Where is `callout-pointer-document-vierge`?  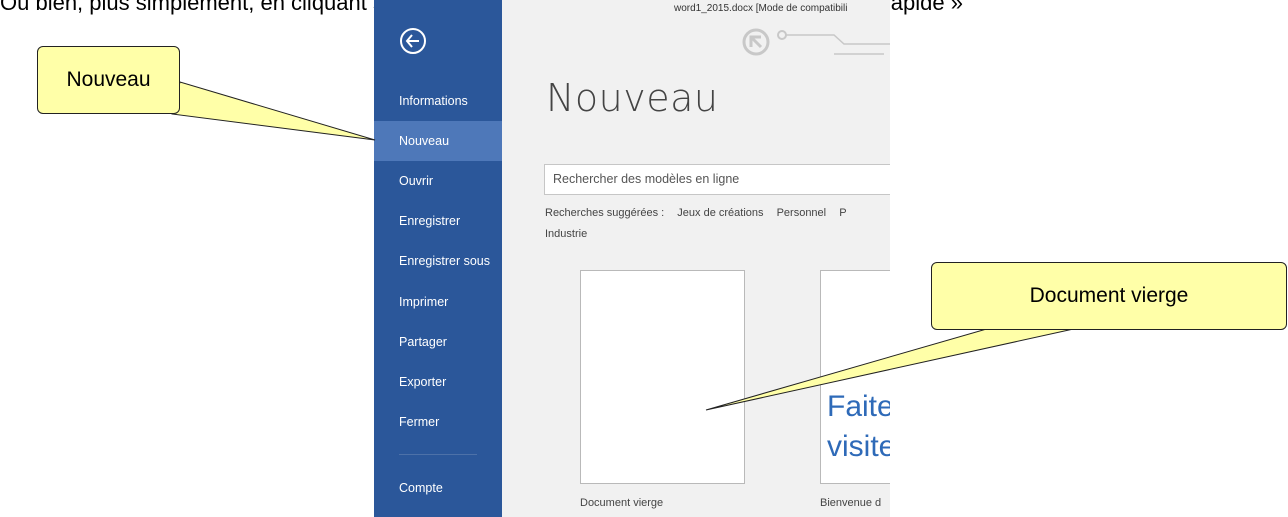
callout-pointer-document-vierge is located at coordinates (892, 369).